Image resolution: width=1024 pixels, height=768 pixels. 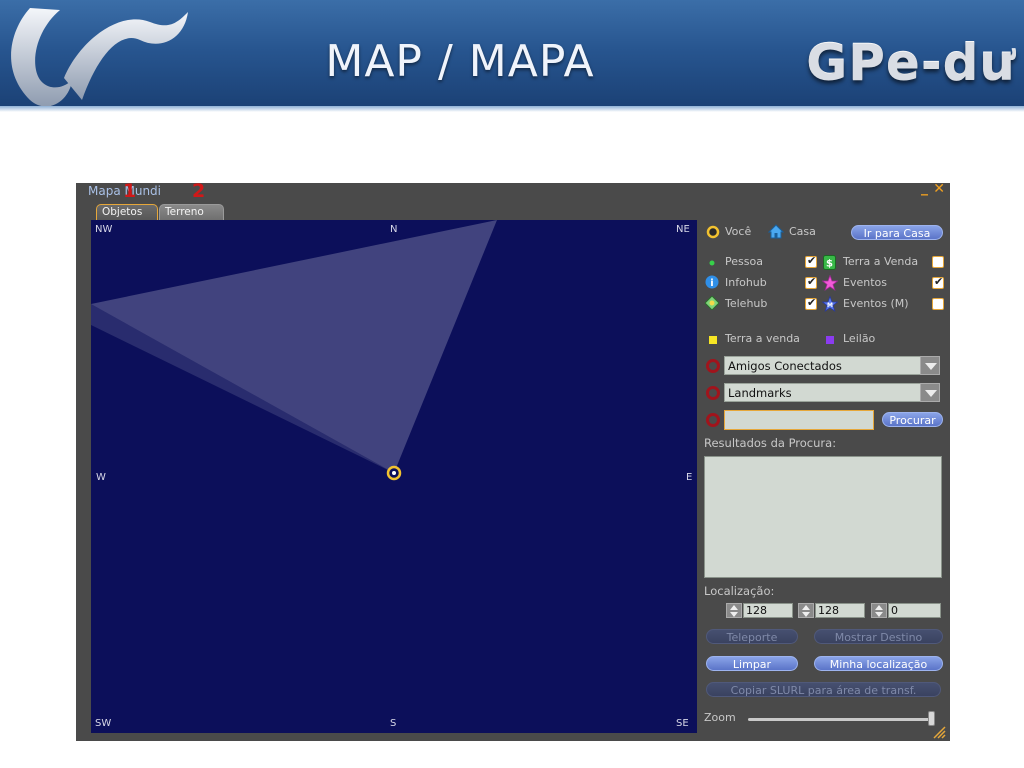 I want to click on compass-e: E, so click(x=689, y=477).